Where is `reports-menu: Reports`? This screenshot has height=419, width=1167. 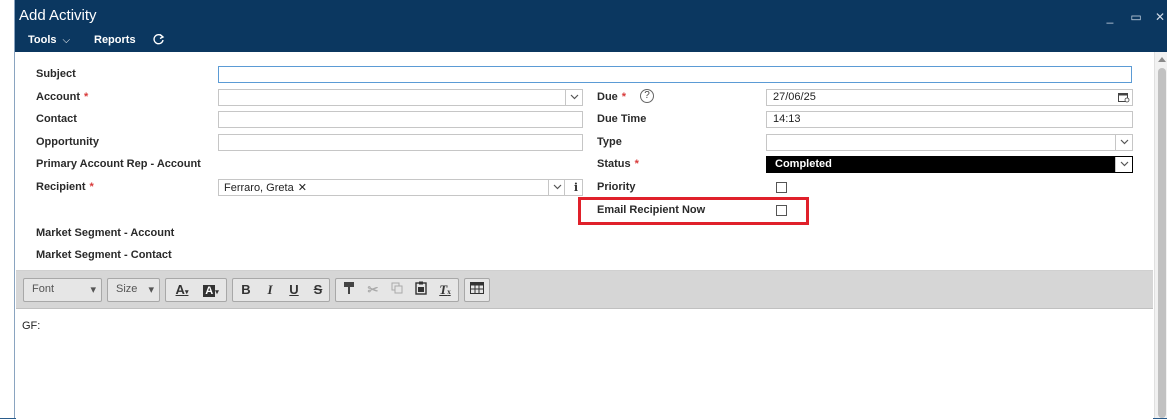
reports-menu: Reports is located at coordinates (115, 40).